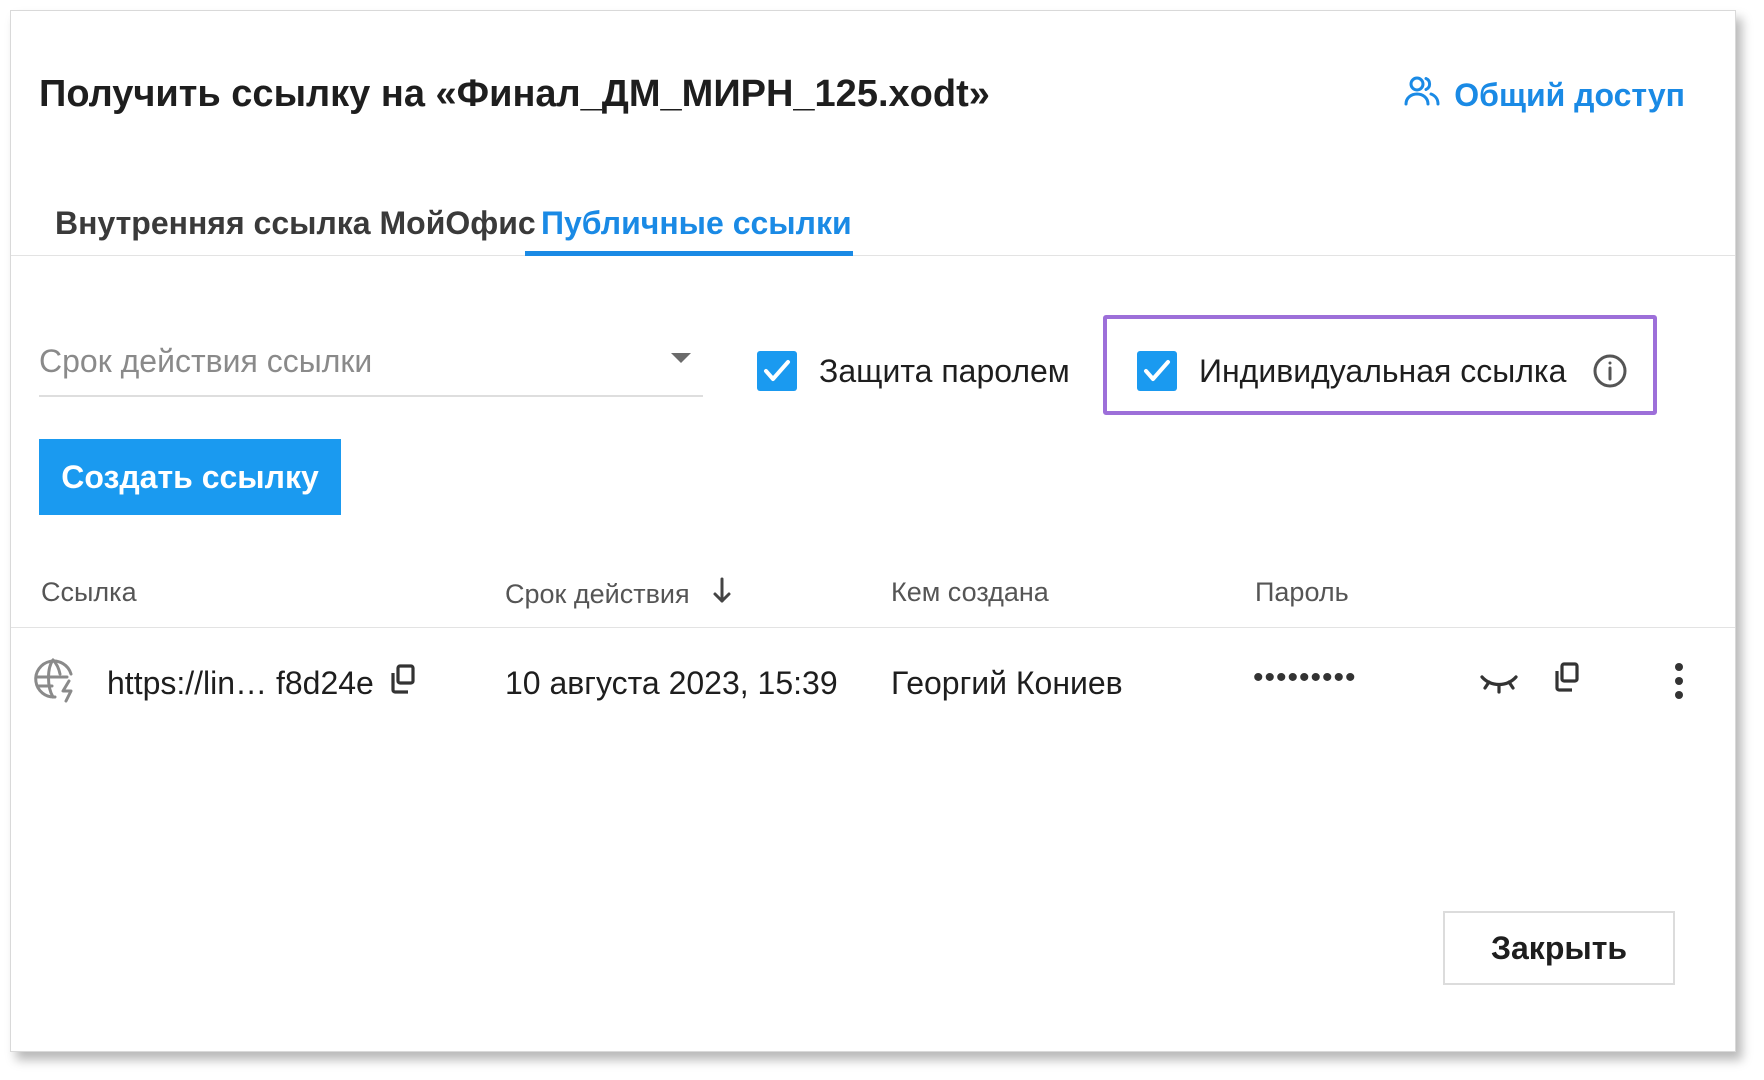  I want to click on column-header-link: Ссылка, so click(89, 592).